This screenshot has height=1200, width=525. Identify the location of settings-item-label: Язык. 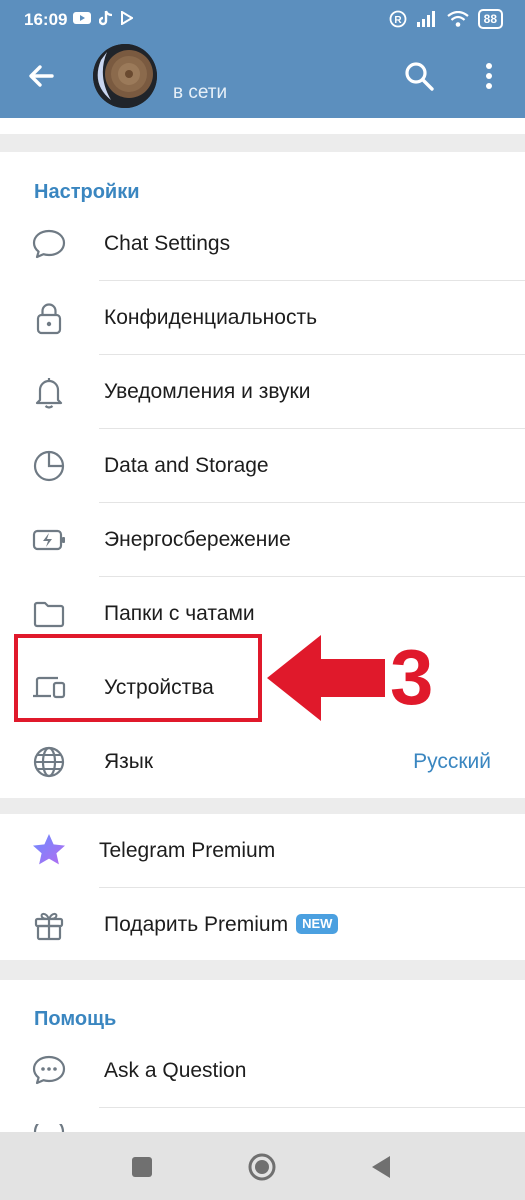
(129, 761).